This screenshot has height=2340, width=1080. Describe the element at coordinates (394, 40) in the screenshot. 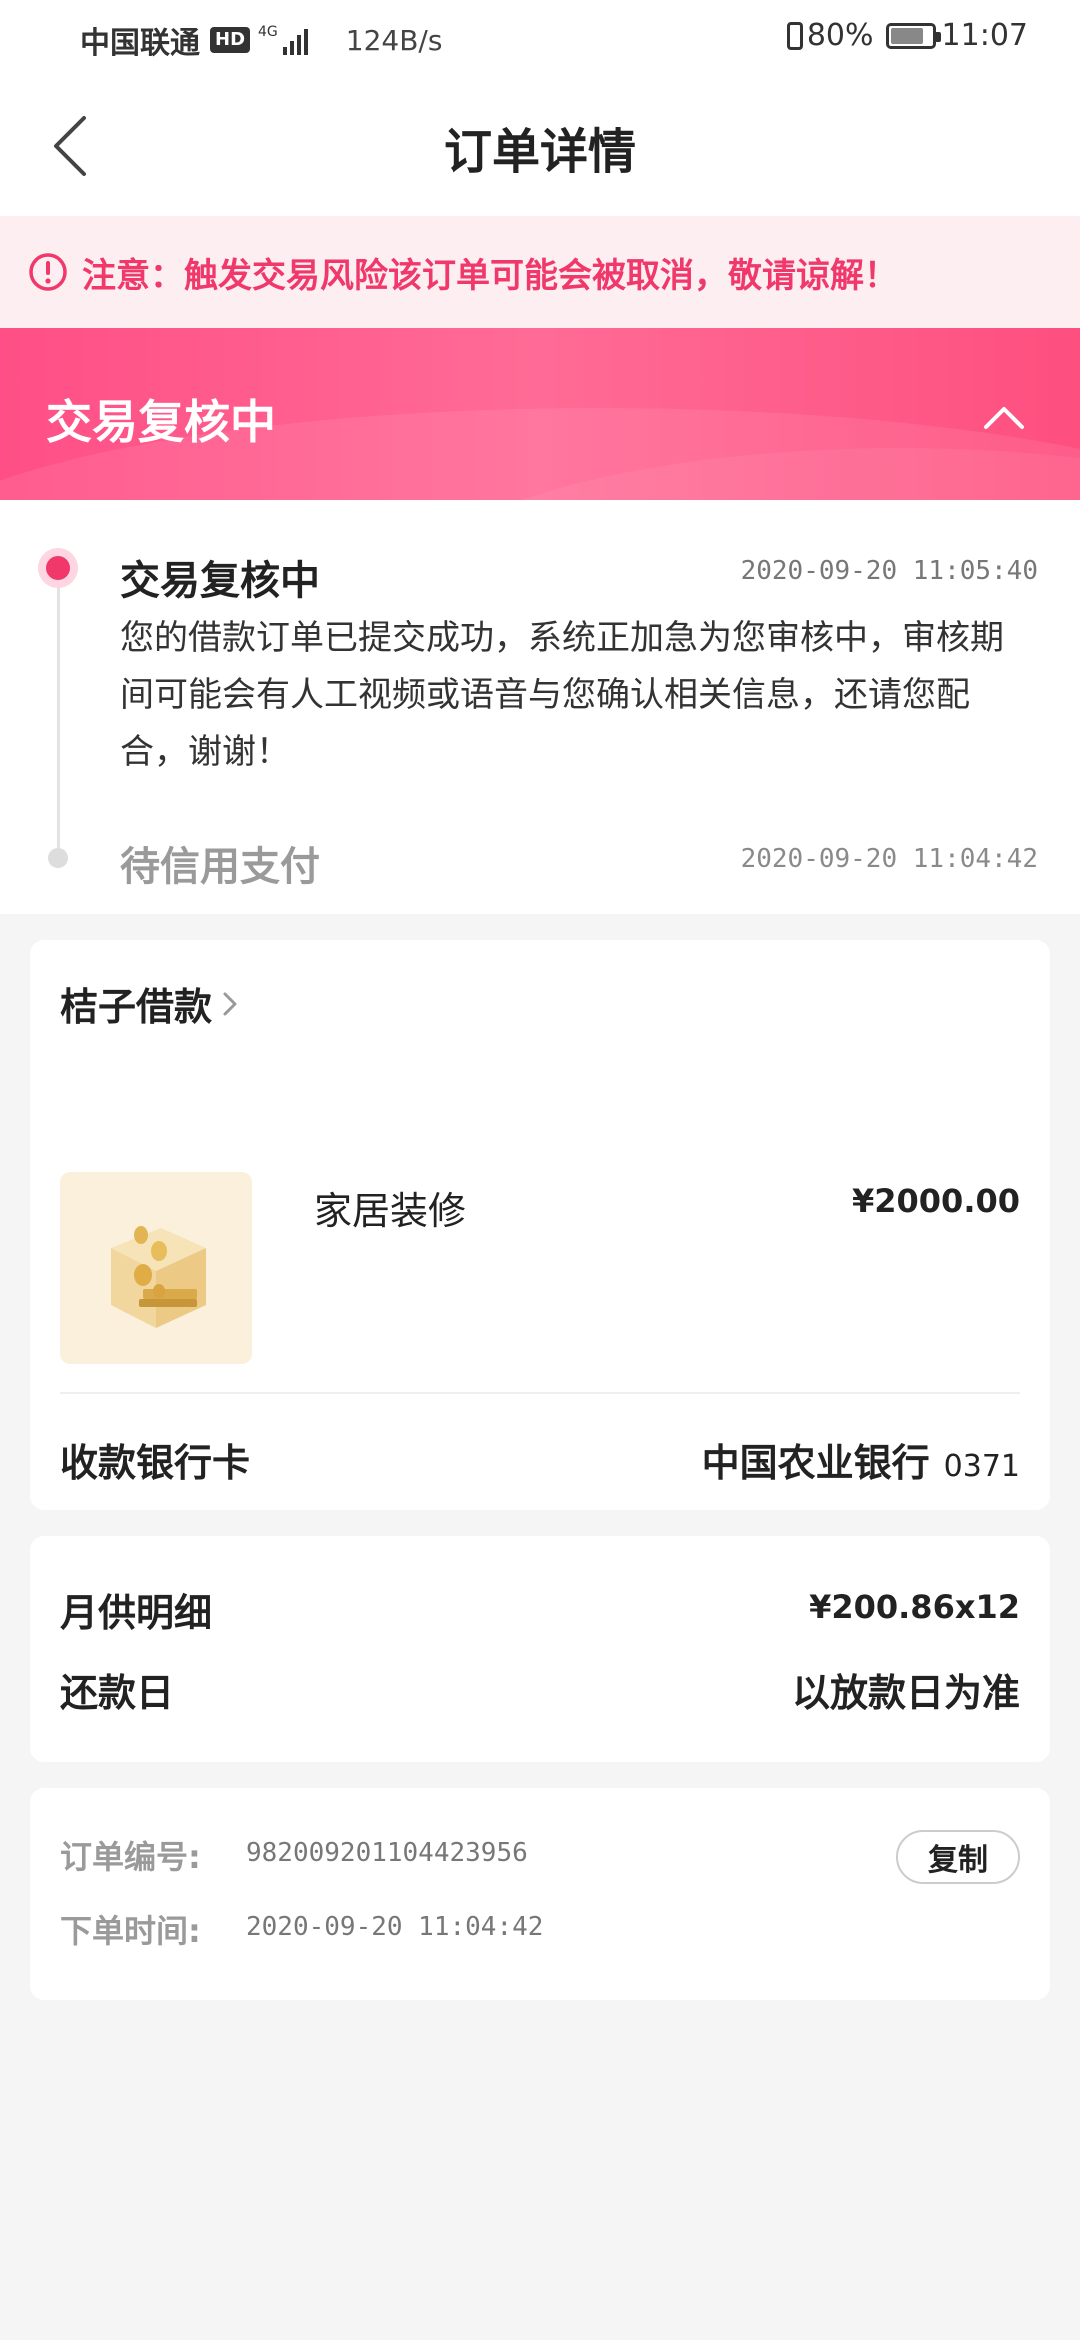

I see `network-speed: 124B/s` at that location.